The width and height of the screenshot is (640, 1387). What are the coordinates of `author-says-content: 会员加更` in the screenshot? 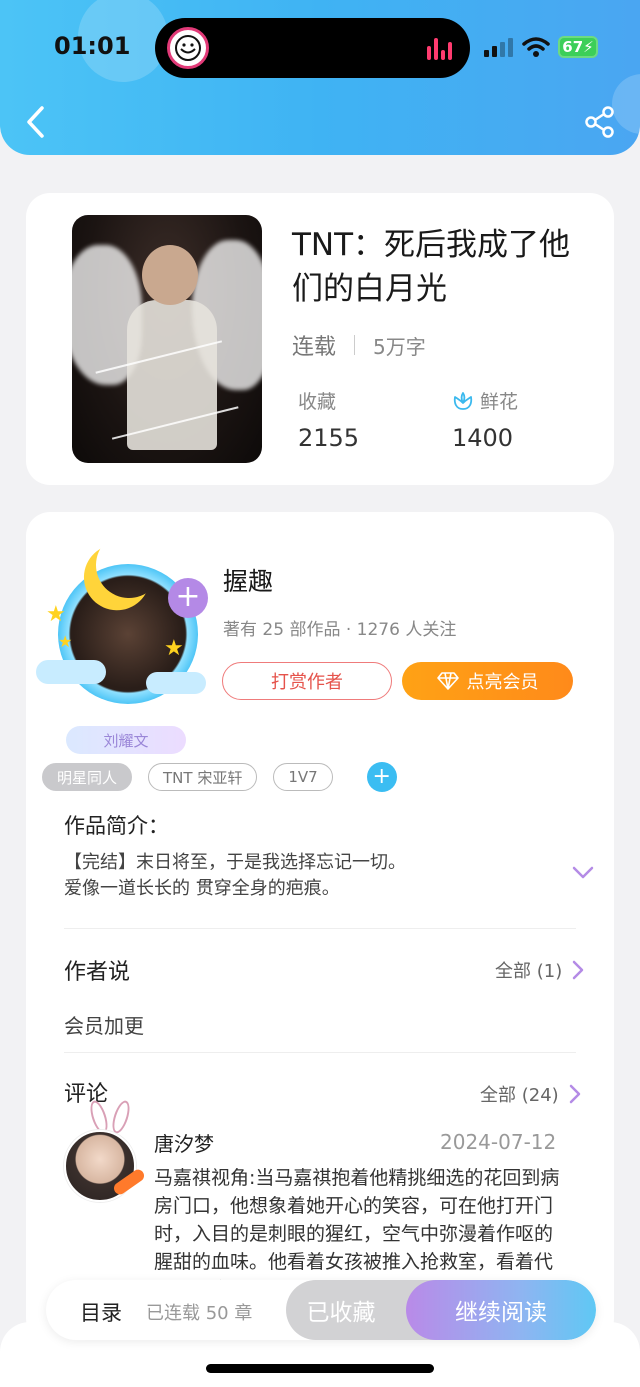 It's located at (104, 1026).